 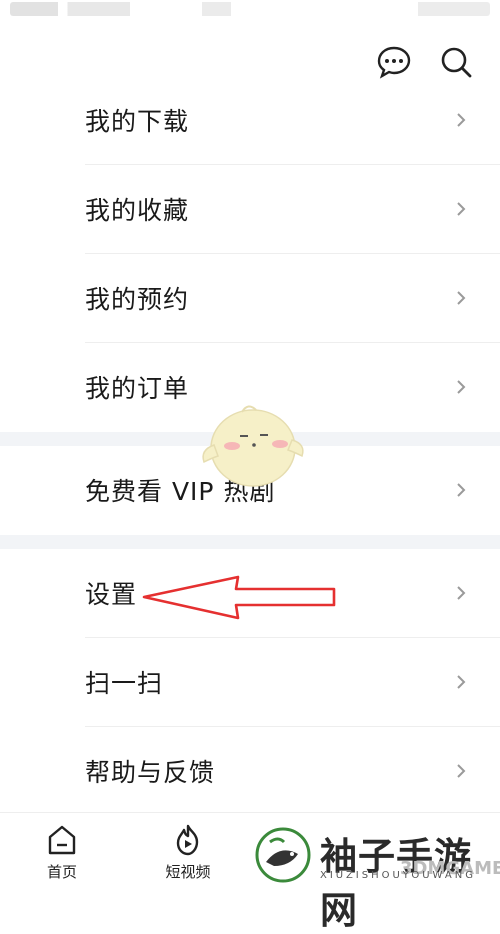 I want to click on nav-short-video-label: 短视频, so click(x=188, y=872).